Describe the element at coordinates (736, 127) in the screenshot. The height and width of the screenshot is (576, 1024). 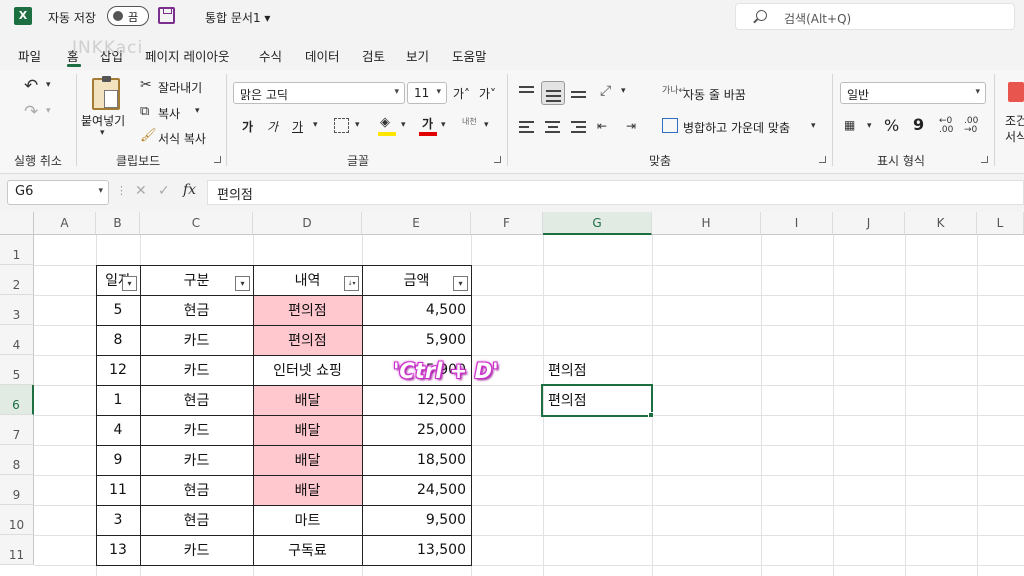
I see `merge-center-button: 병합하고 가운데 맞춤` at that location.